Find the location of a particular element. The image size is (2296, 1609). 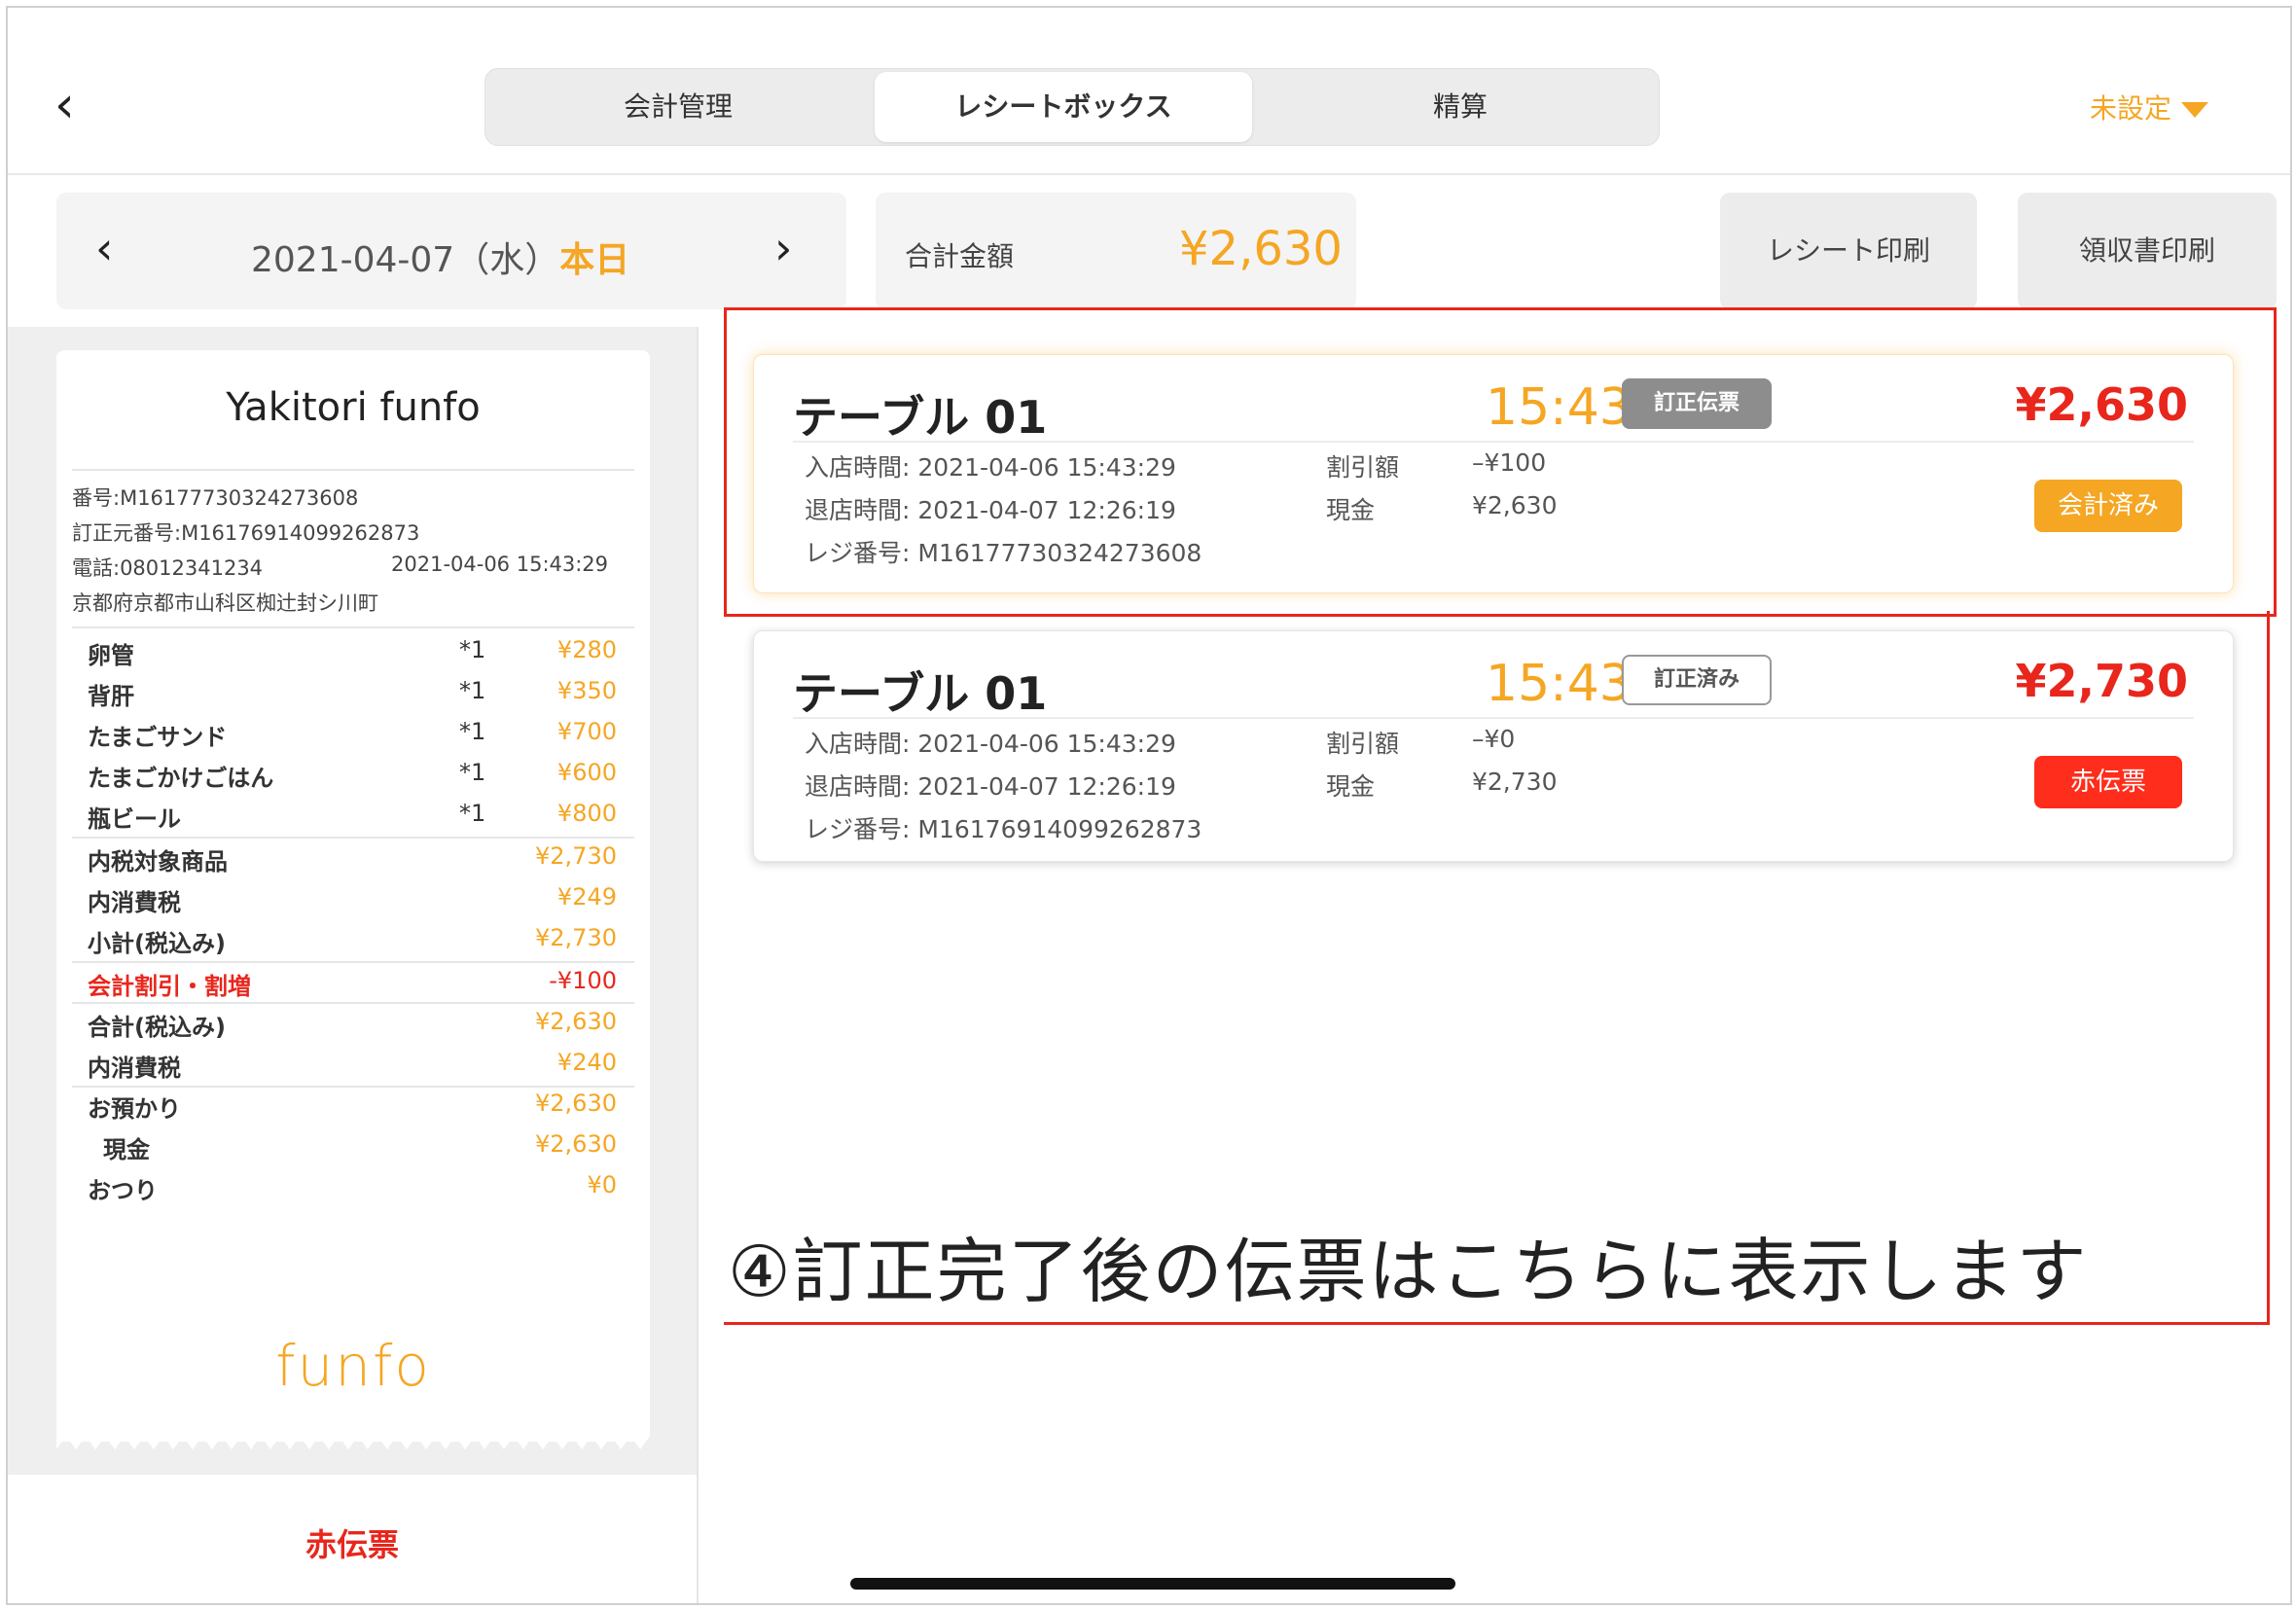

receipt-item-row: たまごサンド *1 ¥700 is located at coordinates (353, 732).